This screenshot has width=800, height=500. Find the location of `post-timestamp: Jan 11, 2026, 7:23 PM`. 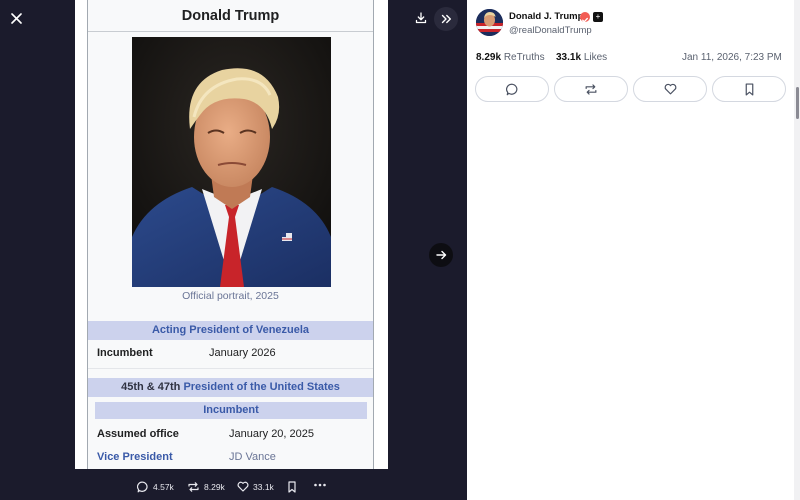

post-timestamp: Jan 11, 2026, 7:23 PM is located at coordinates (732, 57).